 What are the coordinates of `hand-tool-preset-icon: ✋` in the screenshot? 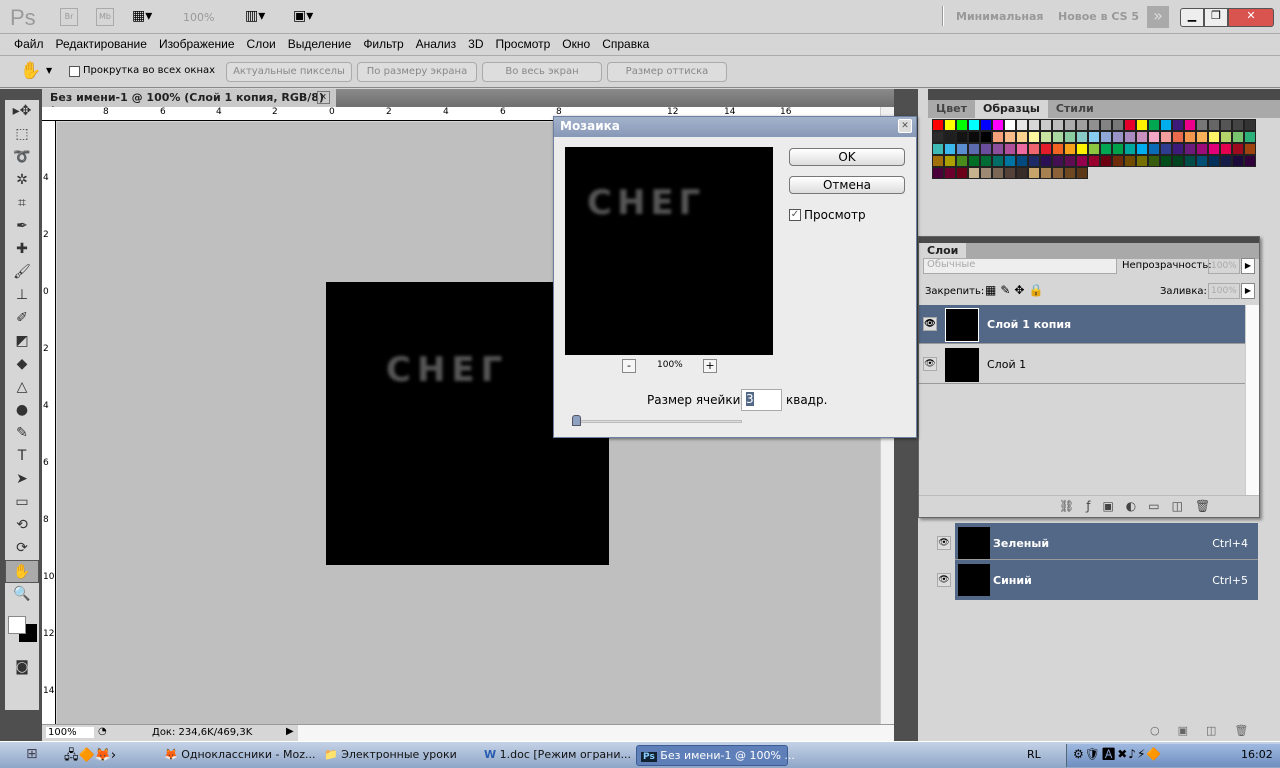 It's located at (30, 71).